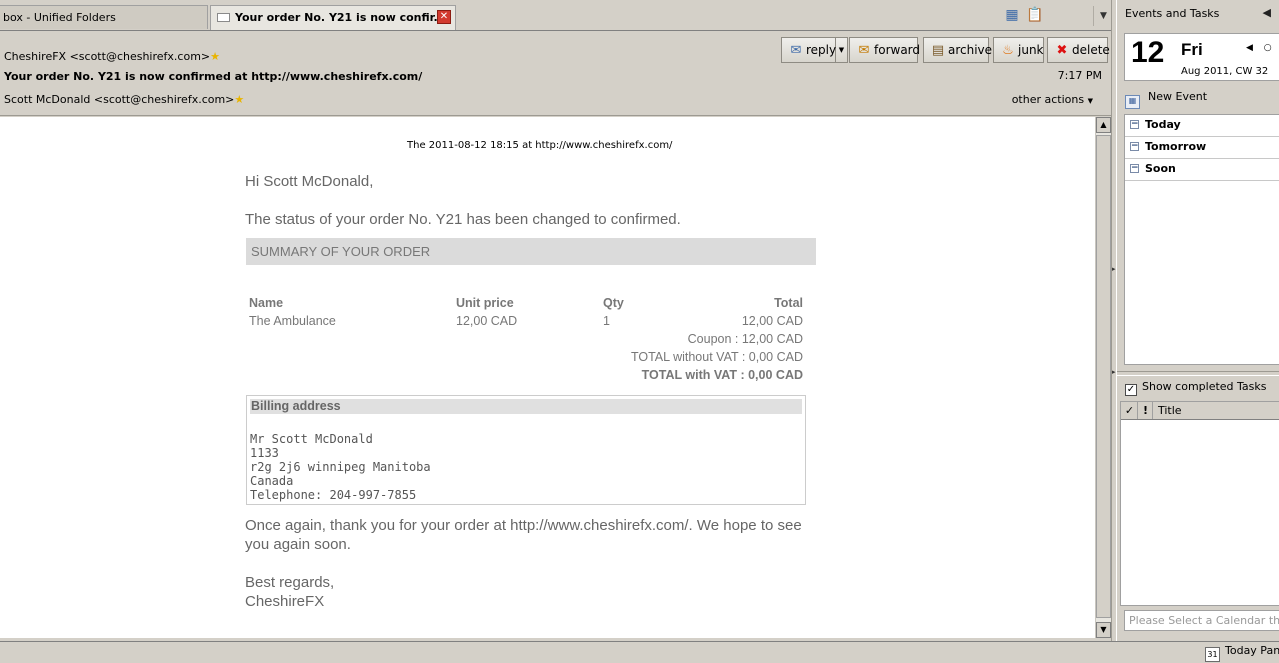 The width and height of the screenshot is (1279, 663). I want to click on reply-button: ✉ reply, so click(808, 50).